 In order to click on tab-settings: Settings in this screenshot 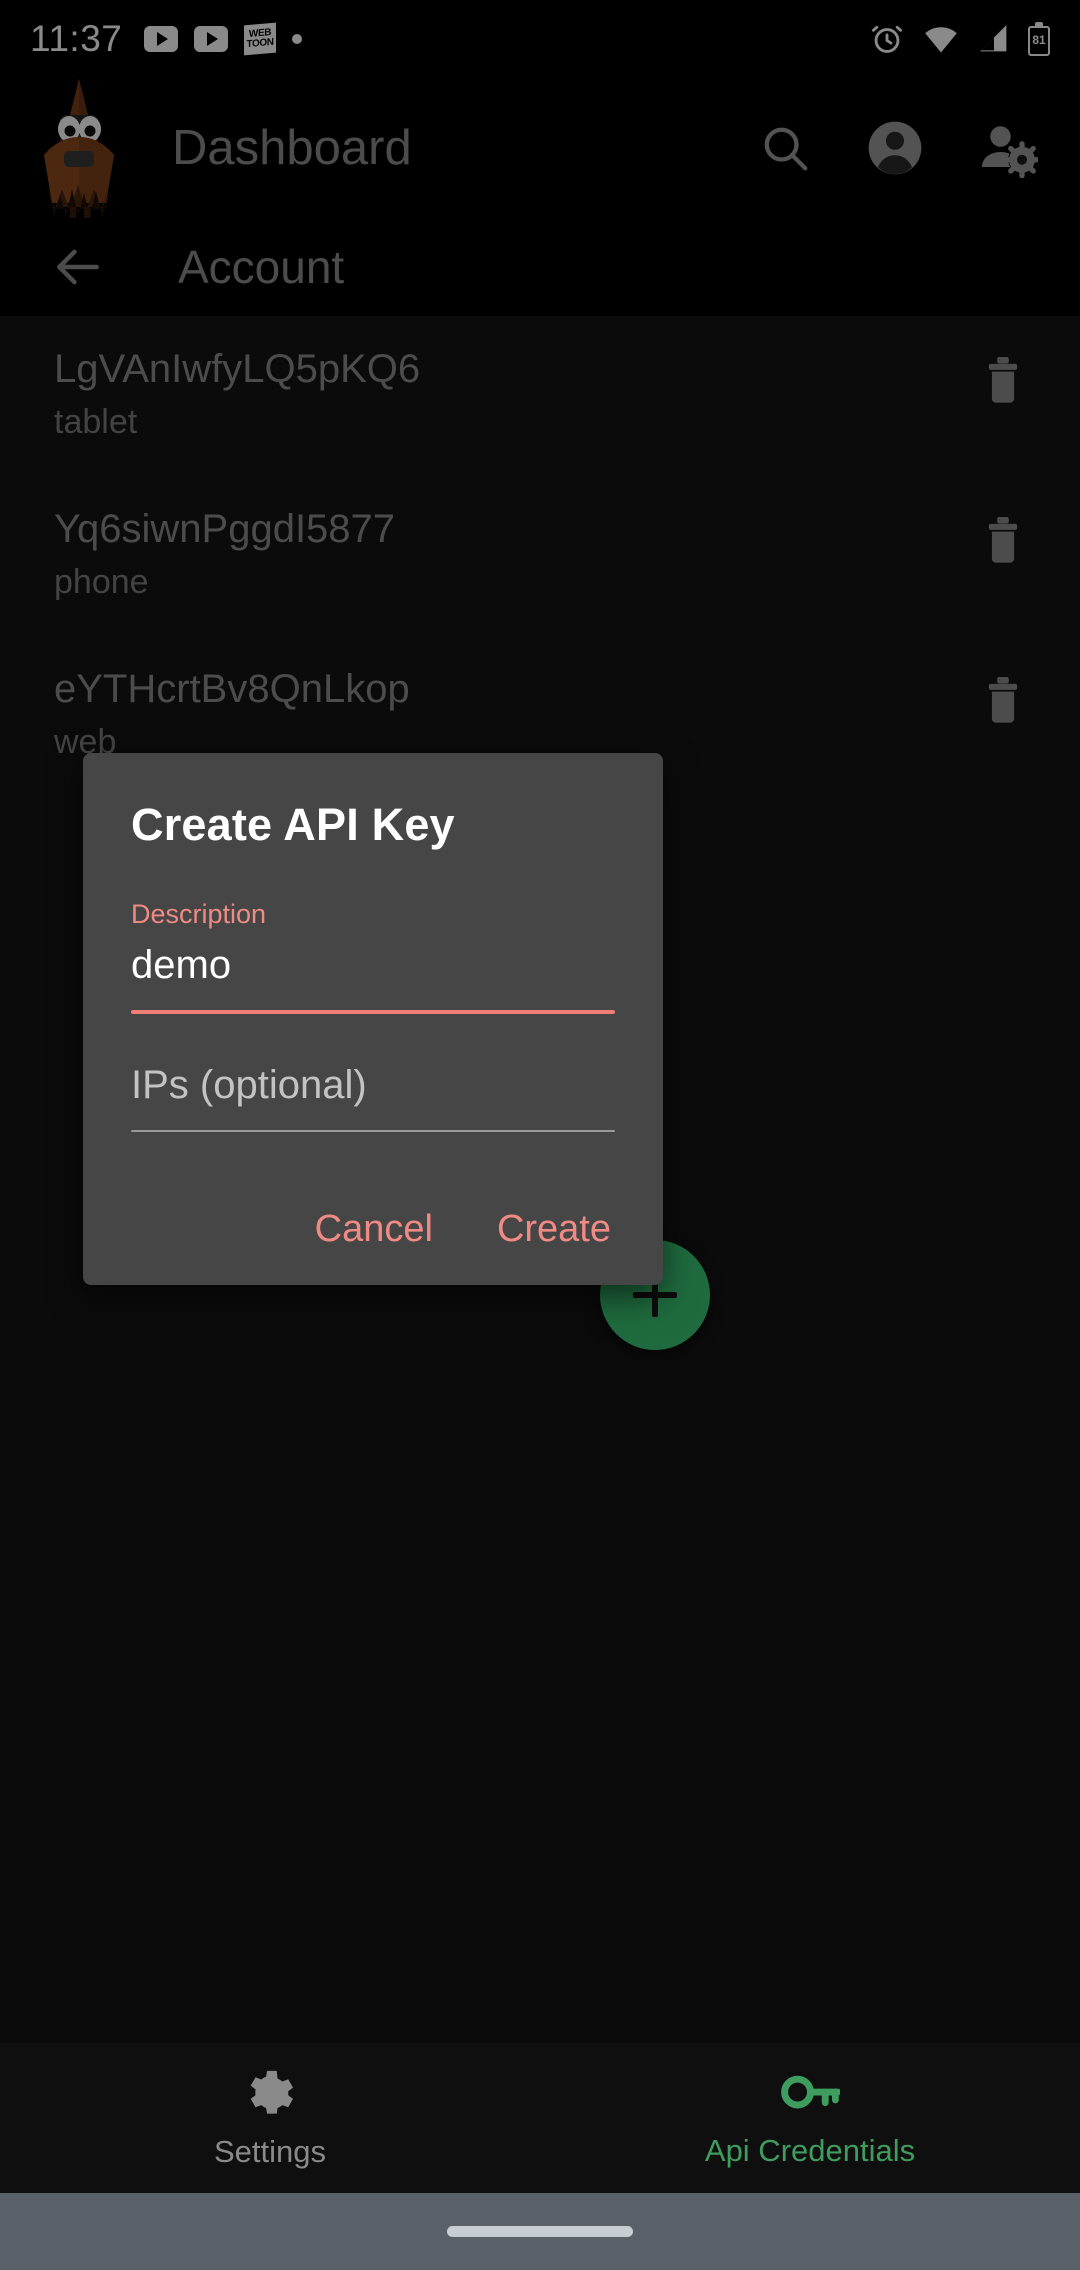, I will do `click(270, 2118)`.